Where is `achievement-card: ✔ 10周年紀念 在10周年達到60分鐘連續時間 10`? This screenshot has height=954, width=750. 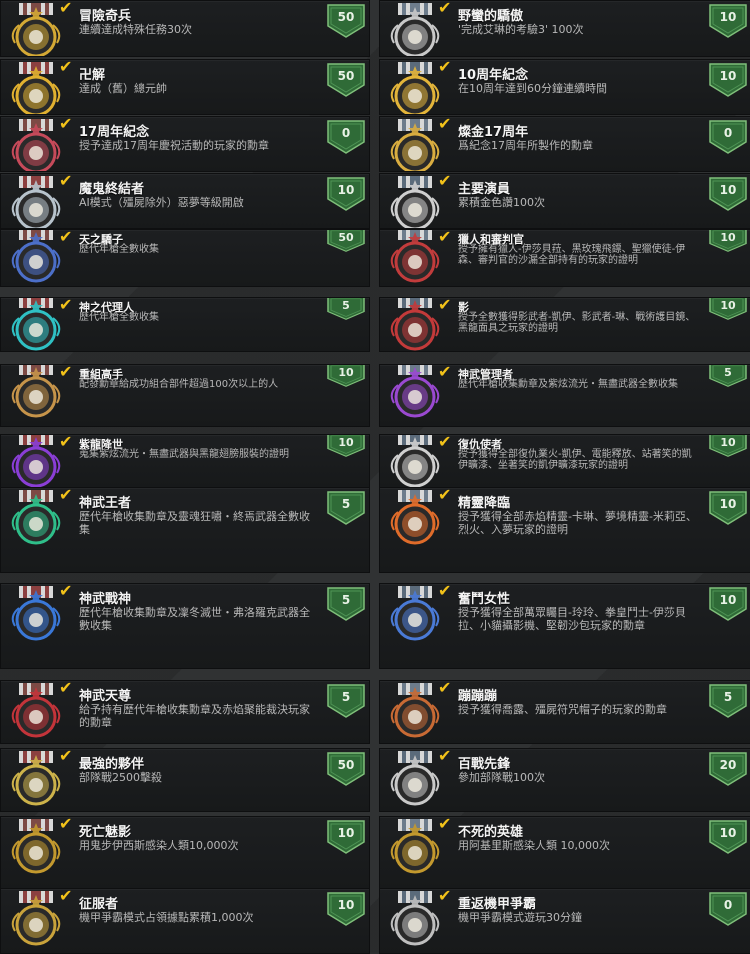
achievement-card: ✔ 10周年紀念 在10周年達到60分鐘連續時間 10 is located at coordinates (564, 87).